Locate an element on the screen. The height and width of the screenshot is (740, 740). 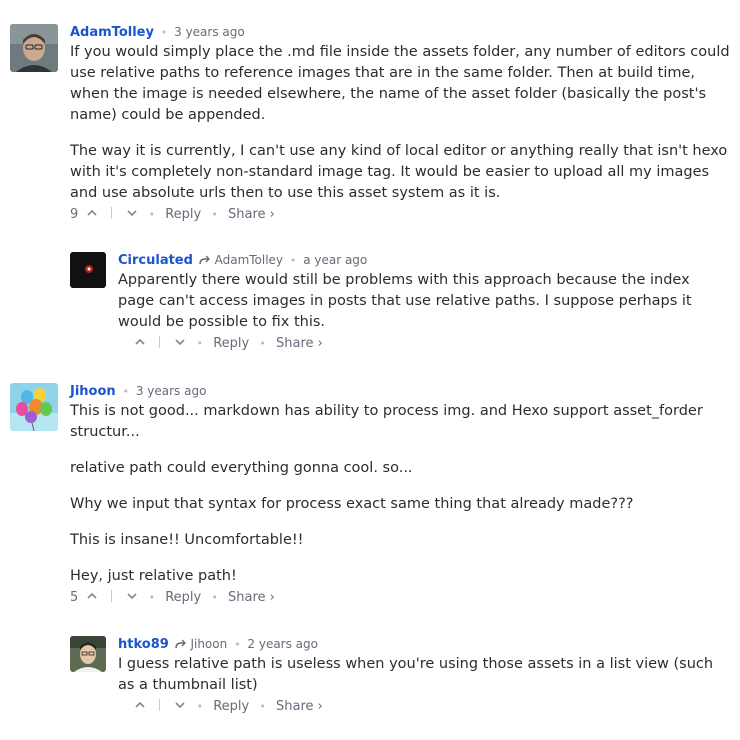
vote-count: 9 is located at coordinates (74, 214).